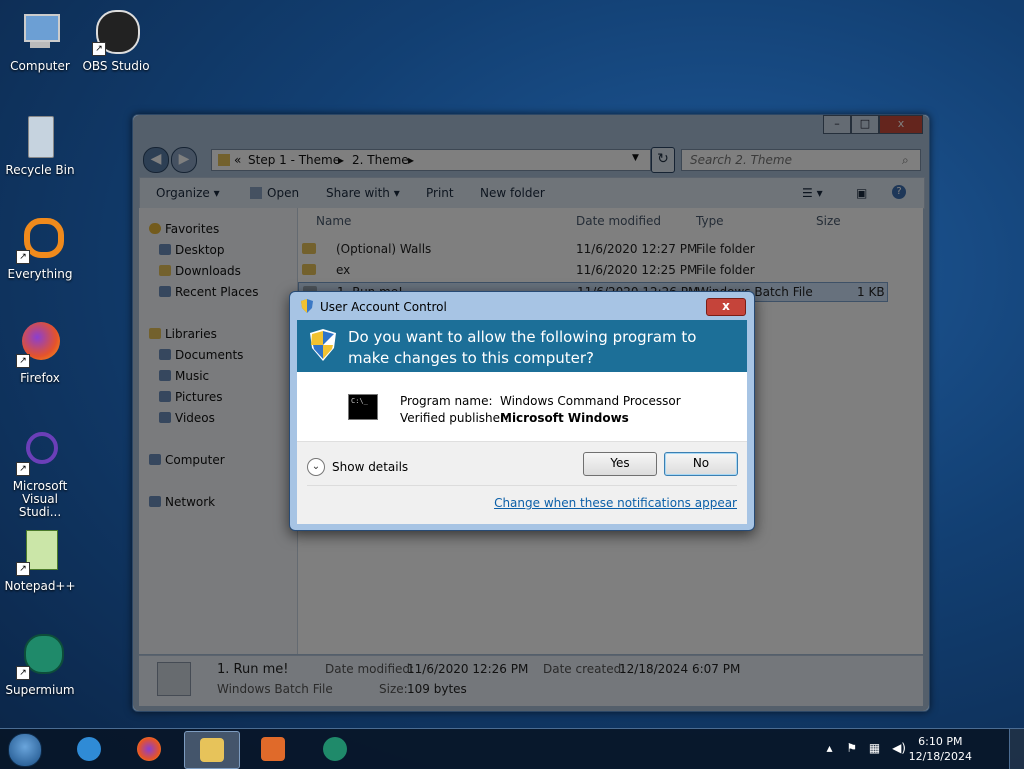  What do you see at coordinates (184, 160) in the screenshot?
I see `forward-arrow-icon: ▶` at bounding box center [184, 160].